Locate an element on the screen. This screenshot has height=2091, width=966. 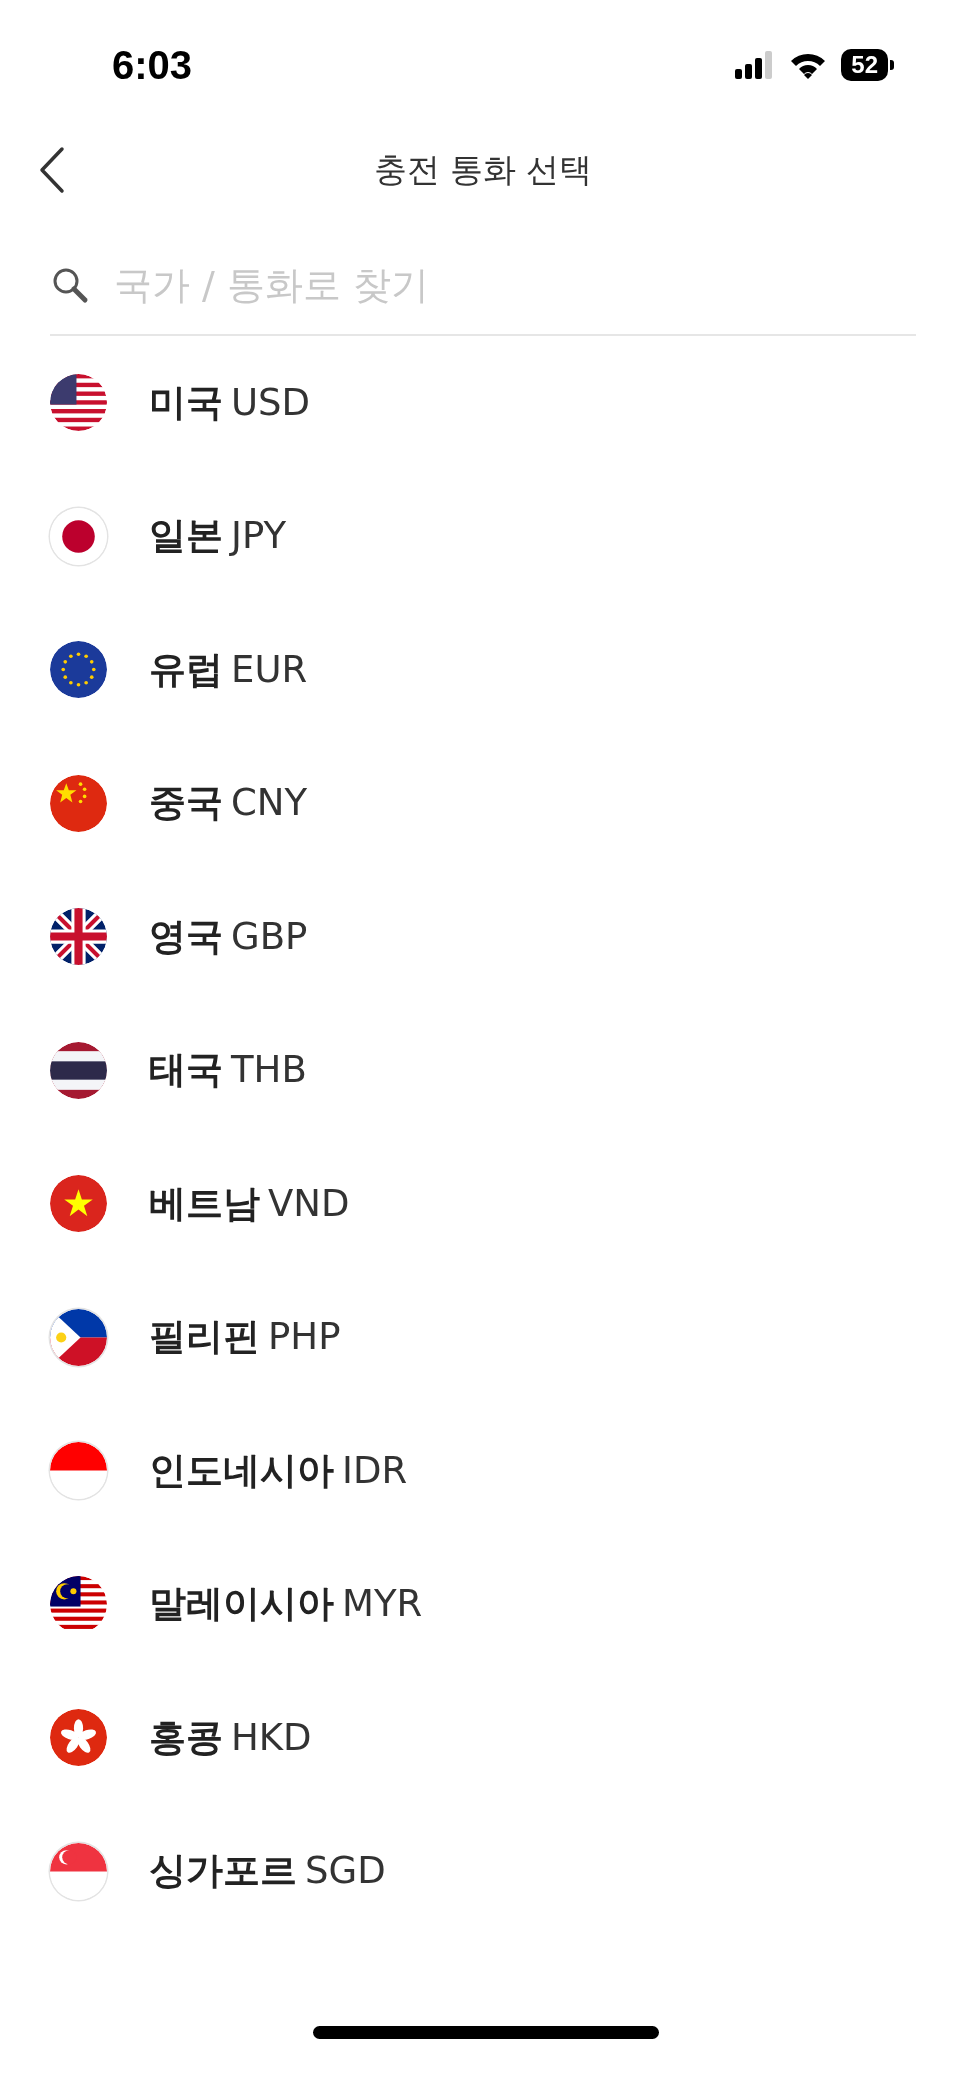
currency-item: 유럽 EUR is located at coordinates (483, 670).